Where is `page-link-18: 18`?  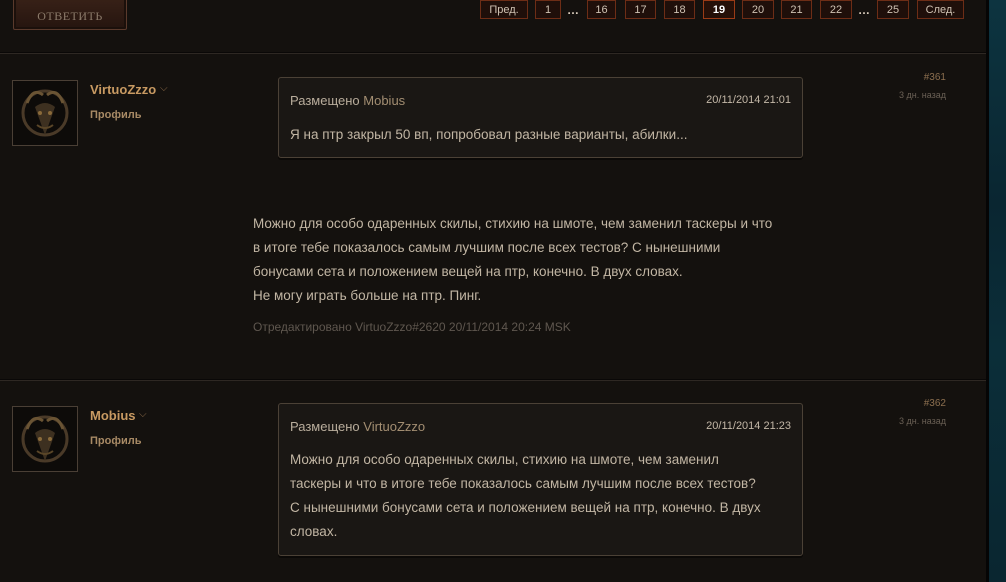 page-link-18: 18 is located at coordinates (679, 9).